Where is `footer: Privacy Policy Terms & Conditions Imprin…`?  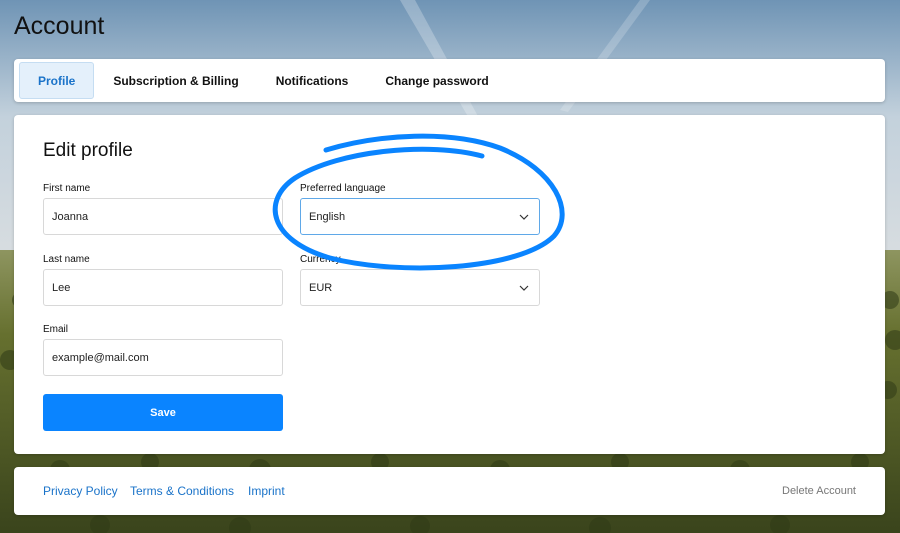 footer: Privacy Policy Terms & Conditions Imprin… is located at coordinates (449, 491).